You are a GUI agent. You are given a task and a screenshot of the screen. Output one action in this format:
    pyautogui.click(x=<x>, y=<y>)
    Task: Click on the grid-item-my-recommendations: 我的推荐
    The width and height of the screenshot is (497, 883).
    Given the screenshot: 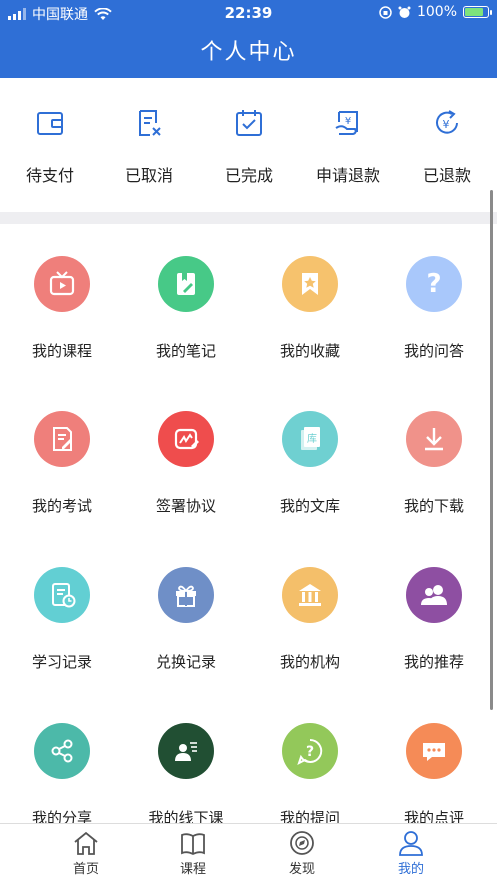 What is the action you would take?
    pyautogui.click(x=434, y=619)
    